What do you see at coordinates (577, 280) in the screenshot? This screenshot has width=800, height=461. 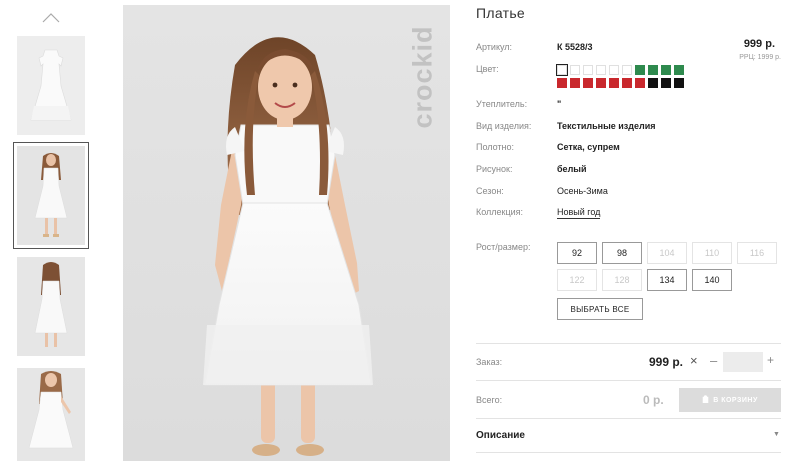 I see `size-option: 122` at bounding box center [577, 280].